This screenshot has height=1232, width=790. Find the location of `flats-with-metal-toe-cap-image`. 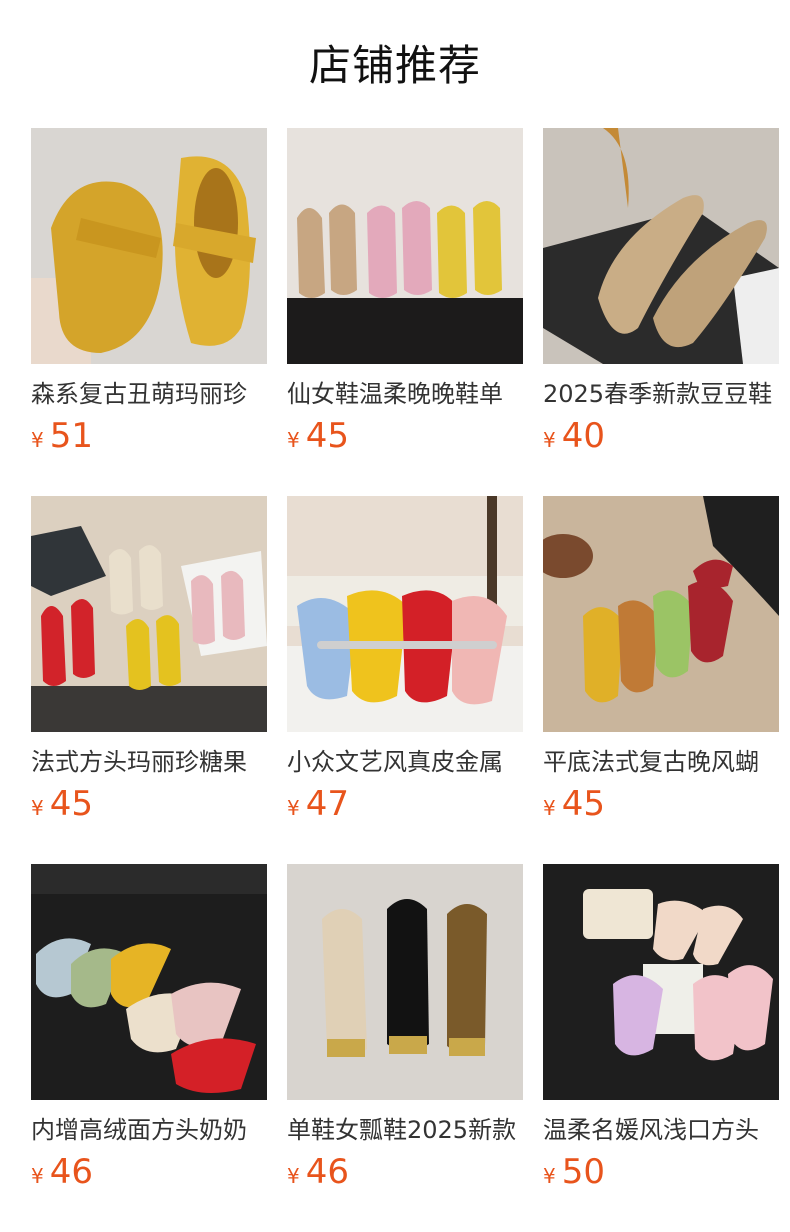

flats-with-metal-toe-cap-image is located at coordinates (405, 982).